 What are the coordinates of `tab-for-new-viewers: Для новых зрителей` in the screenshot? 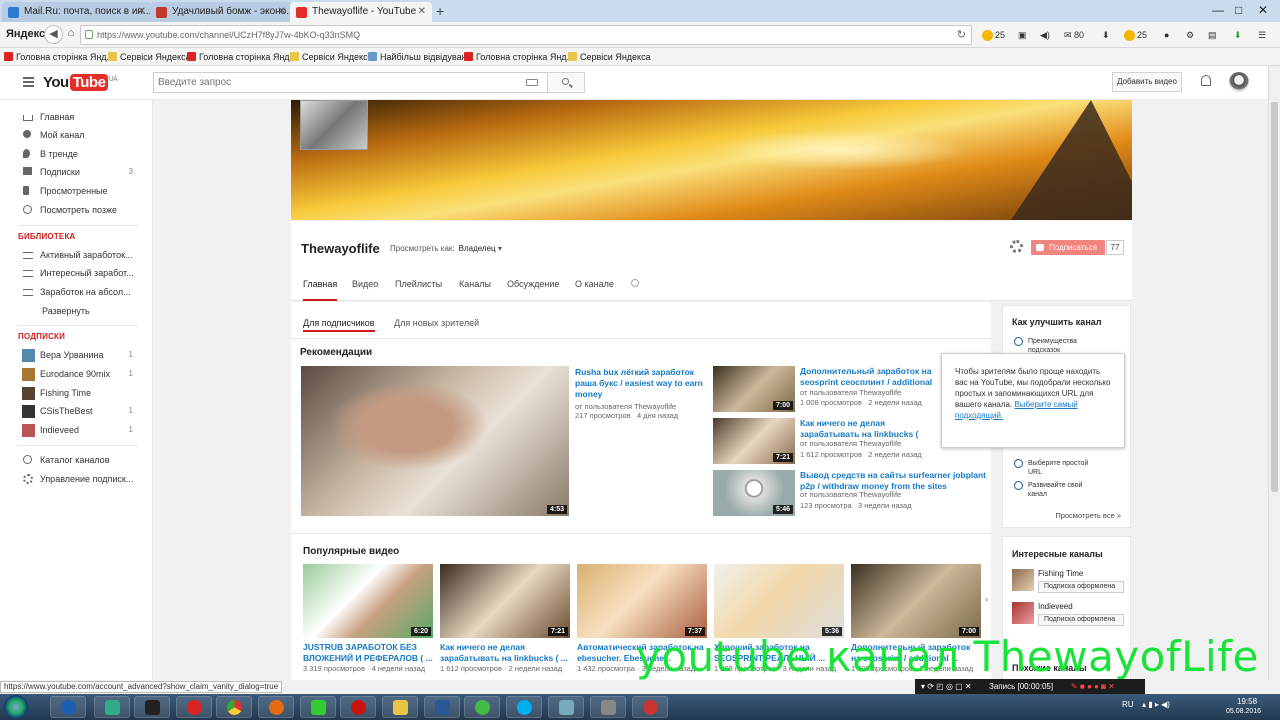 It's located at (436, 325).